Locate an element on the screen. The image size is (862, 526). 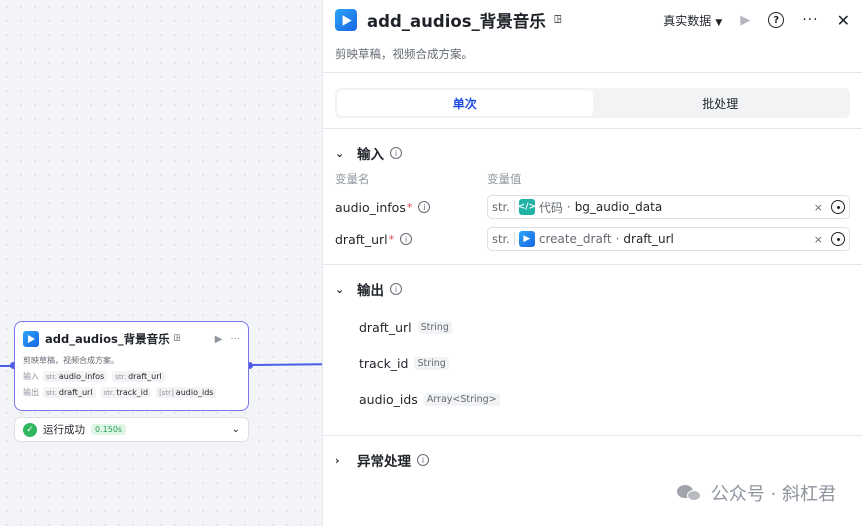
node-badge-icon: ꖸ is located at coordinates (177, 339).